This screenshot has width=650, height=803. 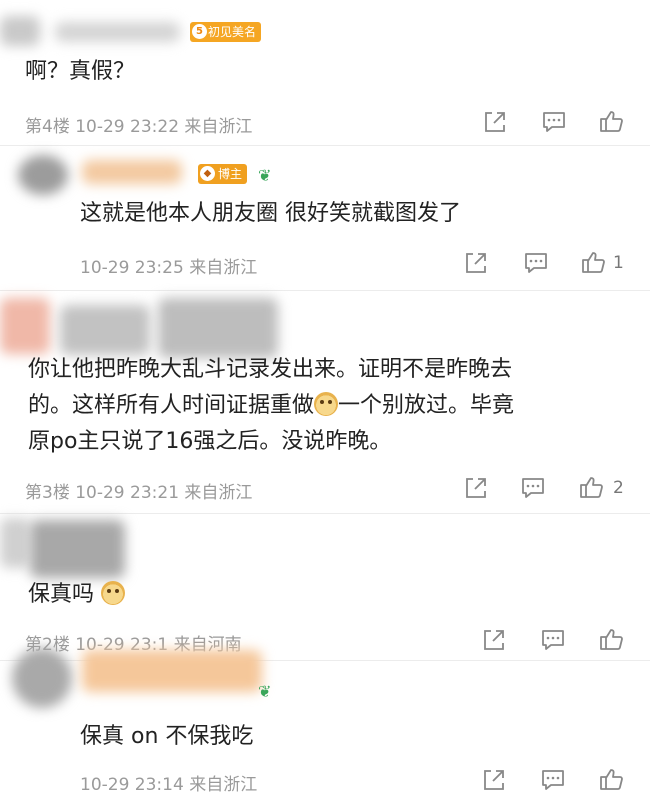 I want to click on blogger-badge: ◆ 博主, so click(x=223, y=174).